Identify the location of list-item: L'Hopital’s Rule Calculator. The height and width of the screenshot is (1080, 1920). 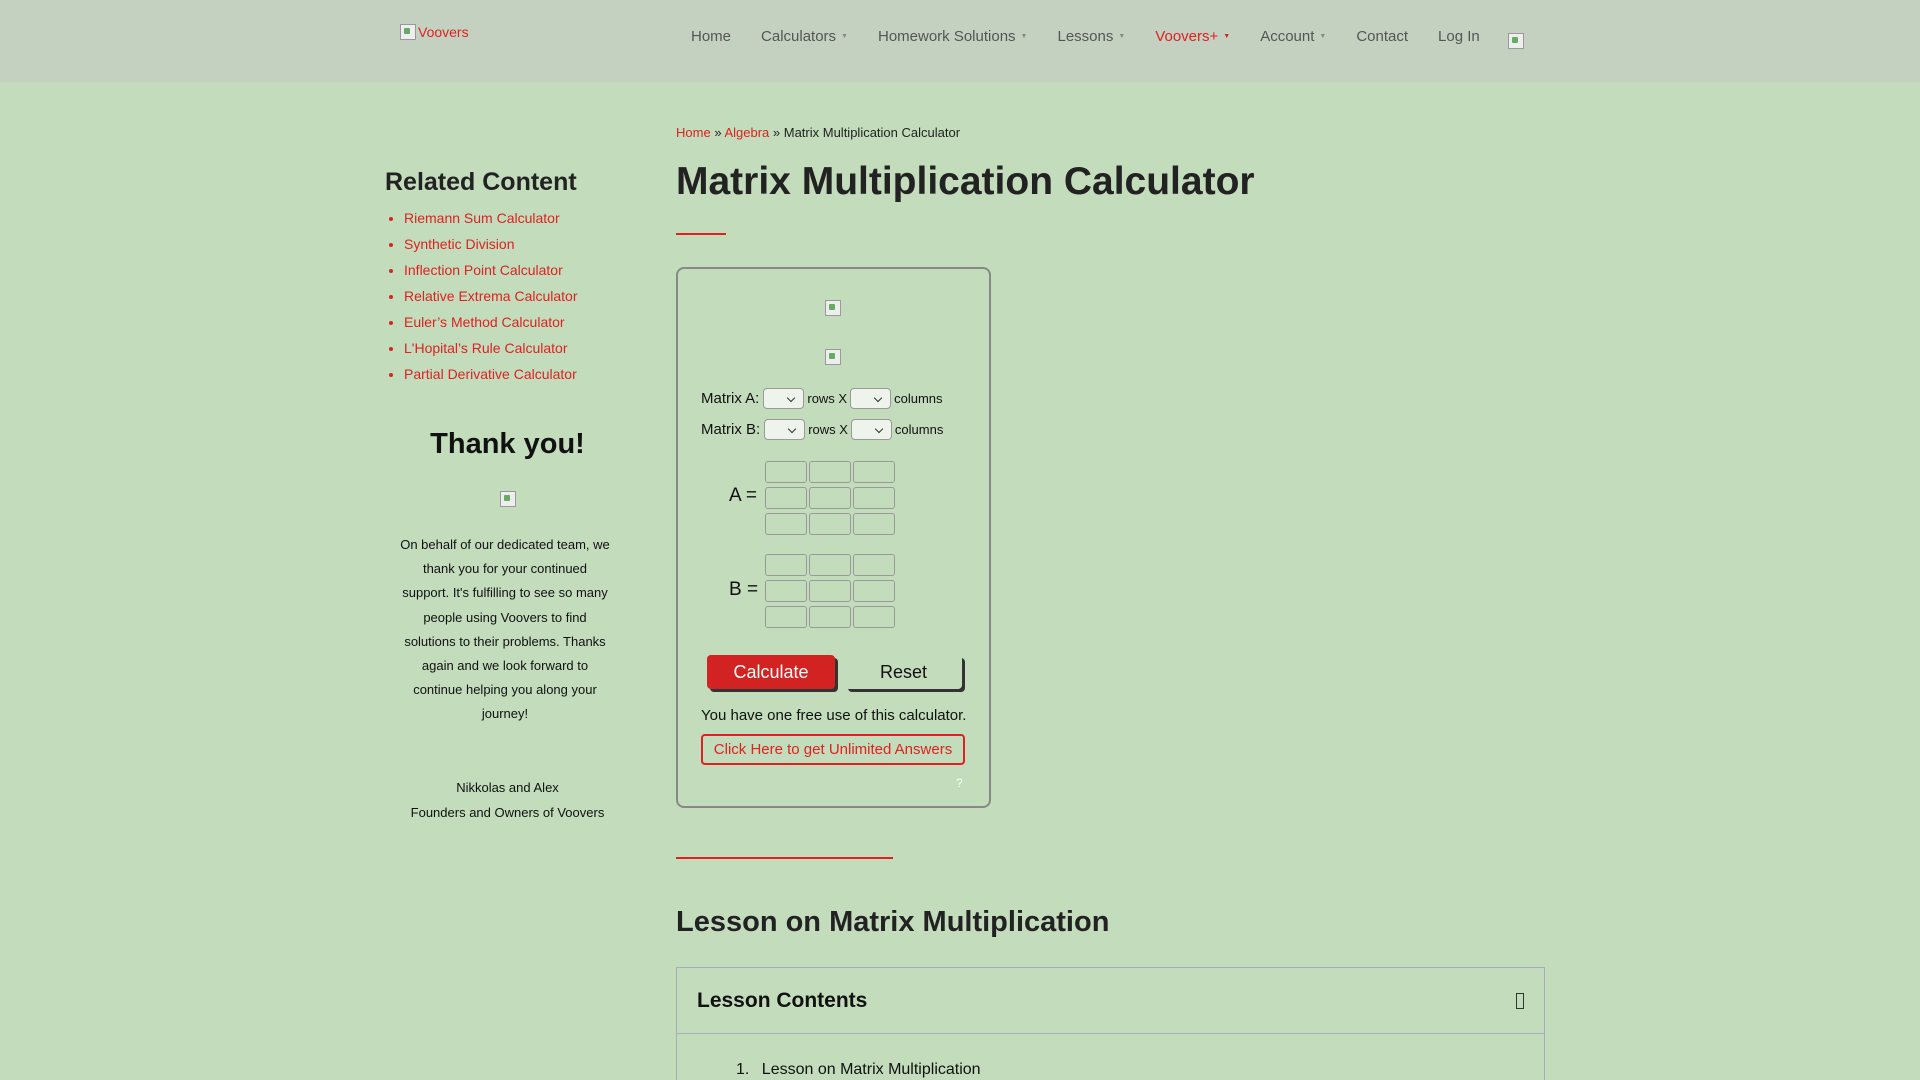
(491, 353).